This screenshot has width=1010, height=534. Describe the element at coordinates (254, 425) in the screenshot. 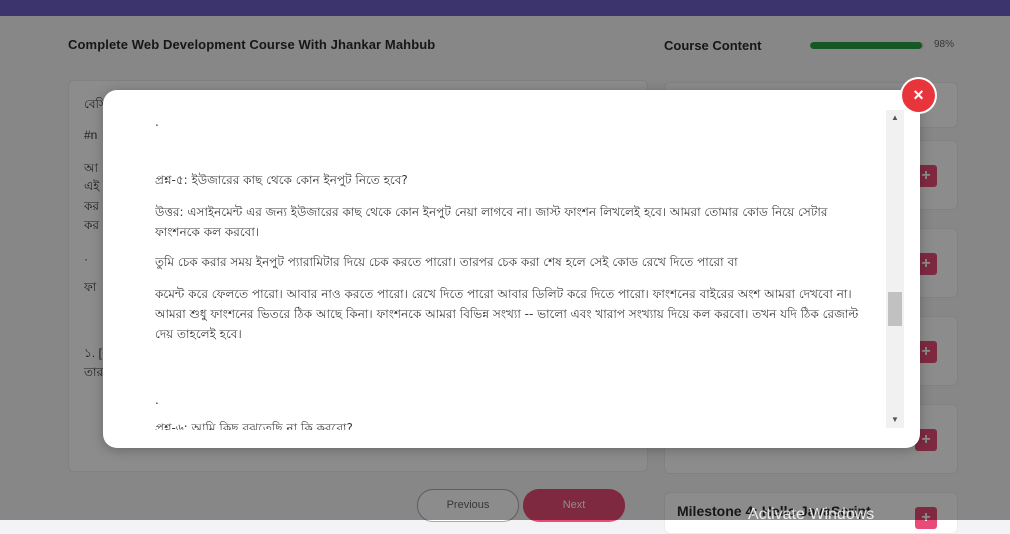

I see `next-question-heading: প্রশ্ন-৬: আমি কিছু বুঝতেছি না কি করবো?` at that location.